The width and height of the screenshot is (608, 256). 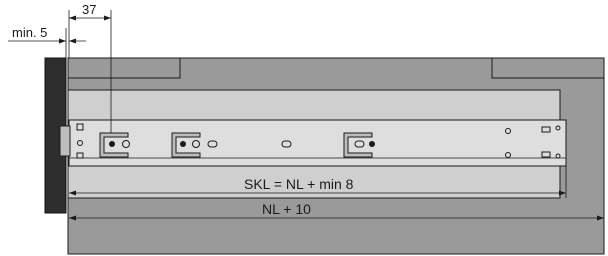 What do you see at coordinates (89, 9) in the screenshot?
I see `offset-label: 37` at bounding box center [89, 9].